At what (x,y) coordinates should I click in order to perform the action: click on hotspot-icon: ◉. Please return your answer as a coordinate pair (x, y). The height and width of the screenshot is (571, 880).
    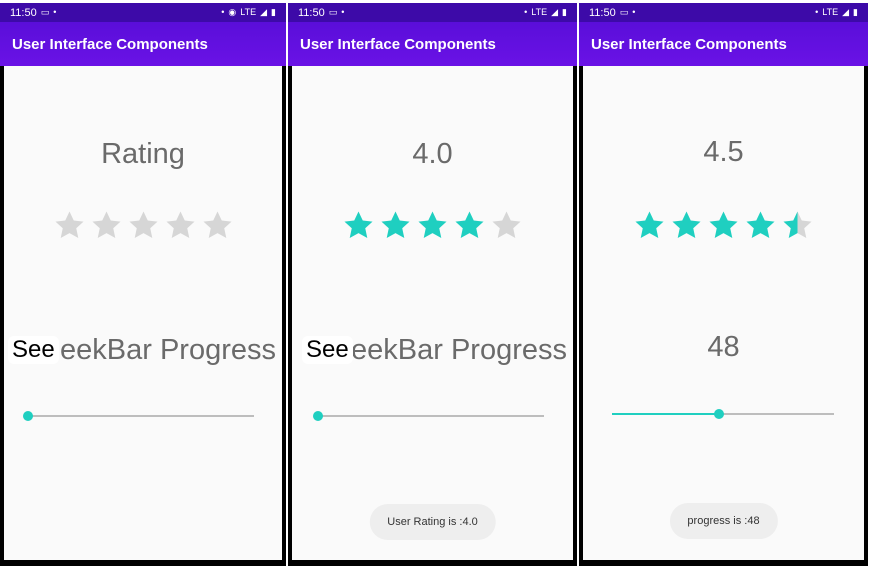
    Looking at the image, I should click on (232, 12).